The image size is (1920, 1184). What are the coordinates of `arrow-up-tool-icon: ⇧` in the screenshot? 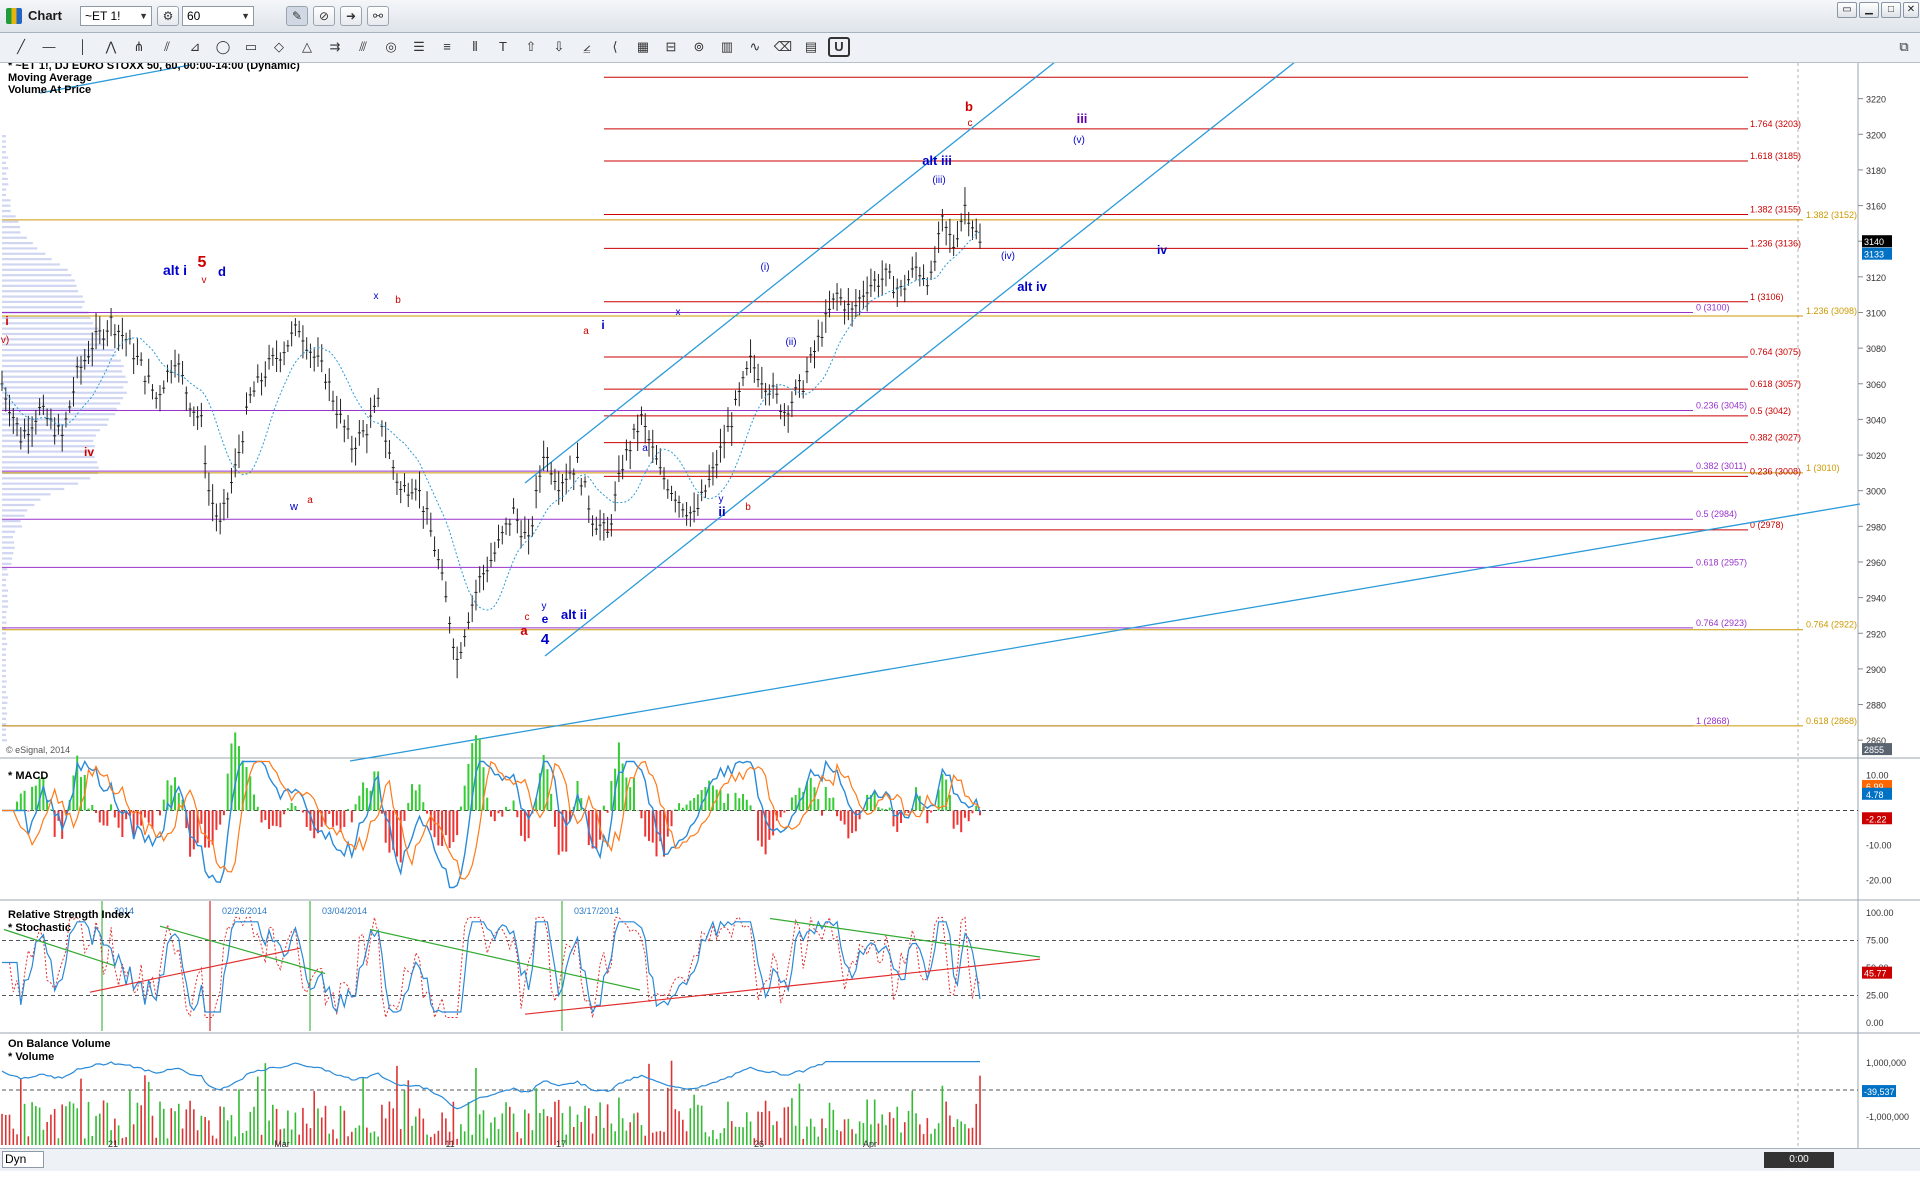 It's located at (531, 47).